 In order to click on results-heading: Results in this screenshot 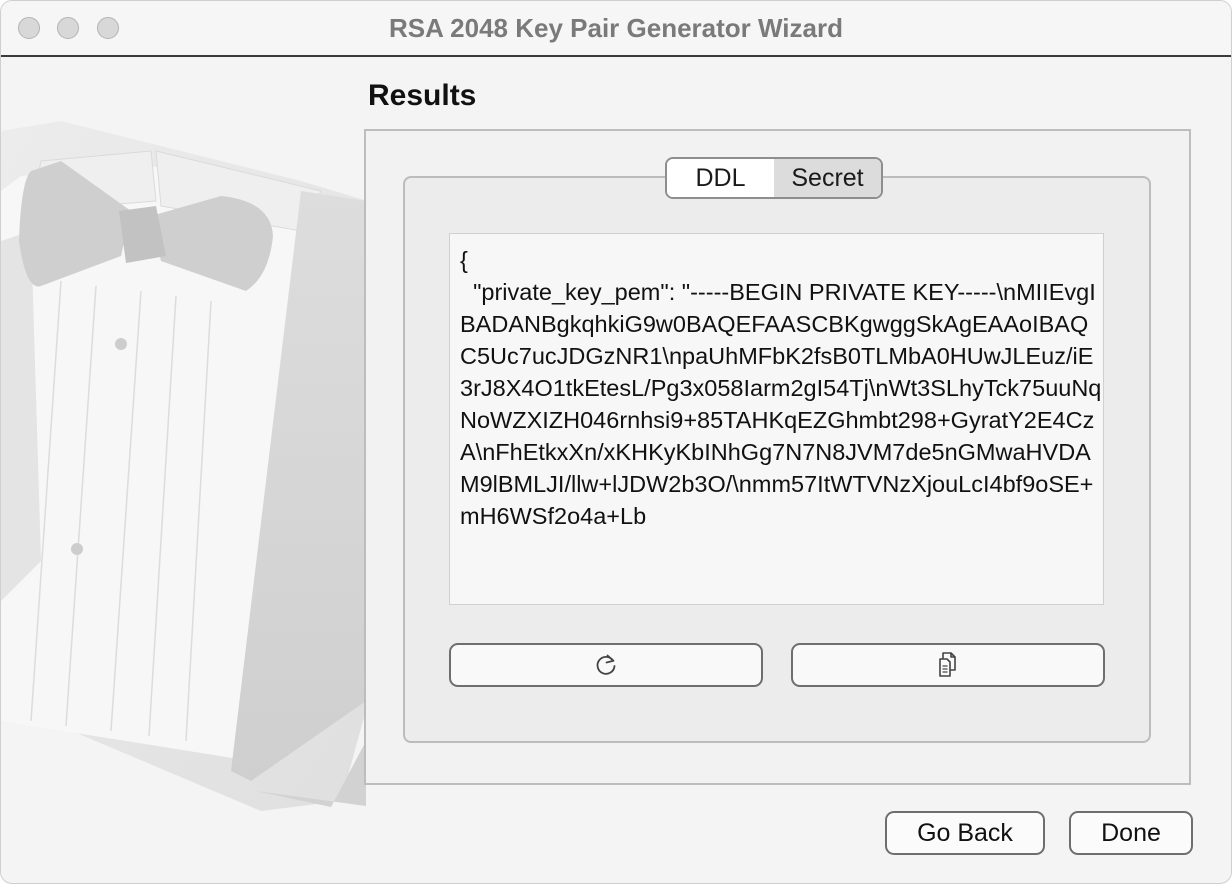, I will do `click(422, 95)`.